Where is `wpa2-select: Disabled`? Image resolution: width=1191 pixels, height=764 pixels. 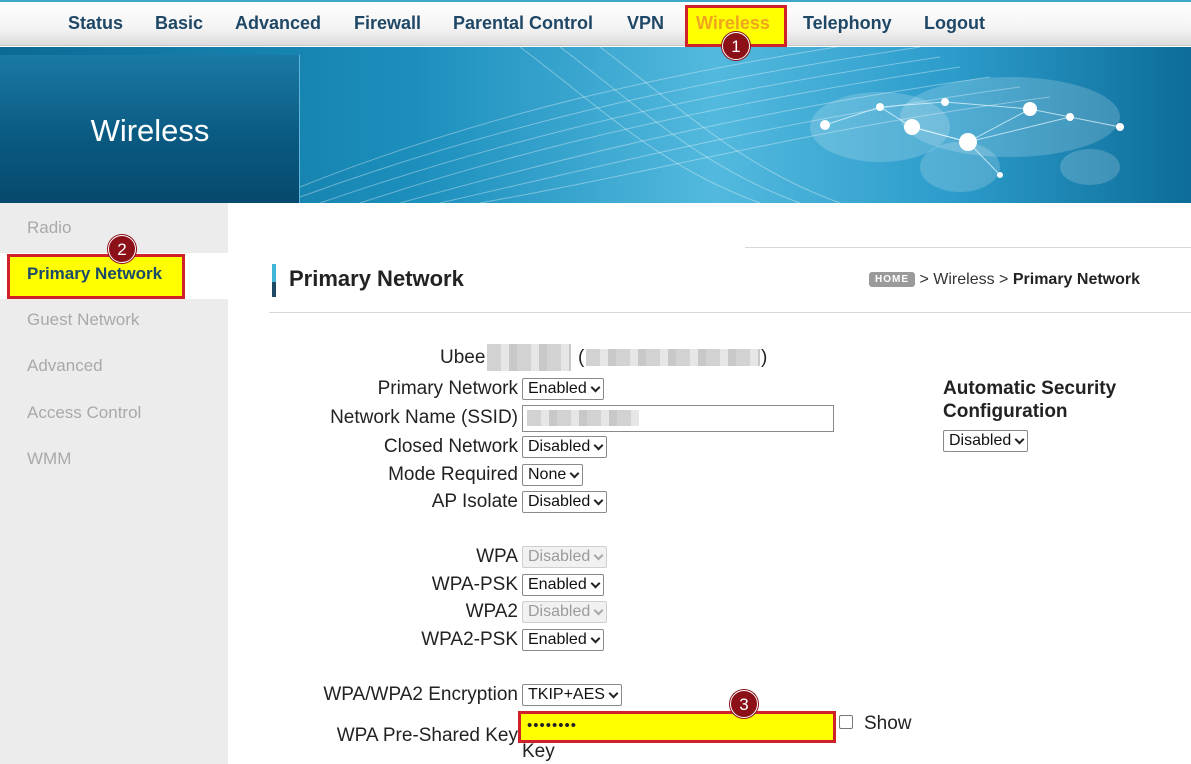
wpa2-select: Disabled is located at coordinates (565, 612).